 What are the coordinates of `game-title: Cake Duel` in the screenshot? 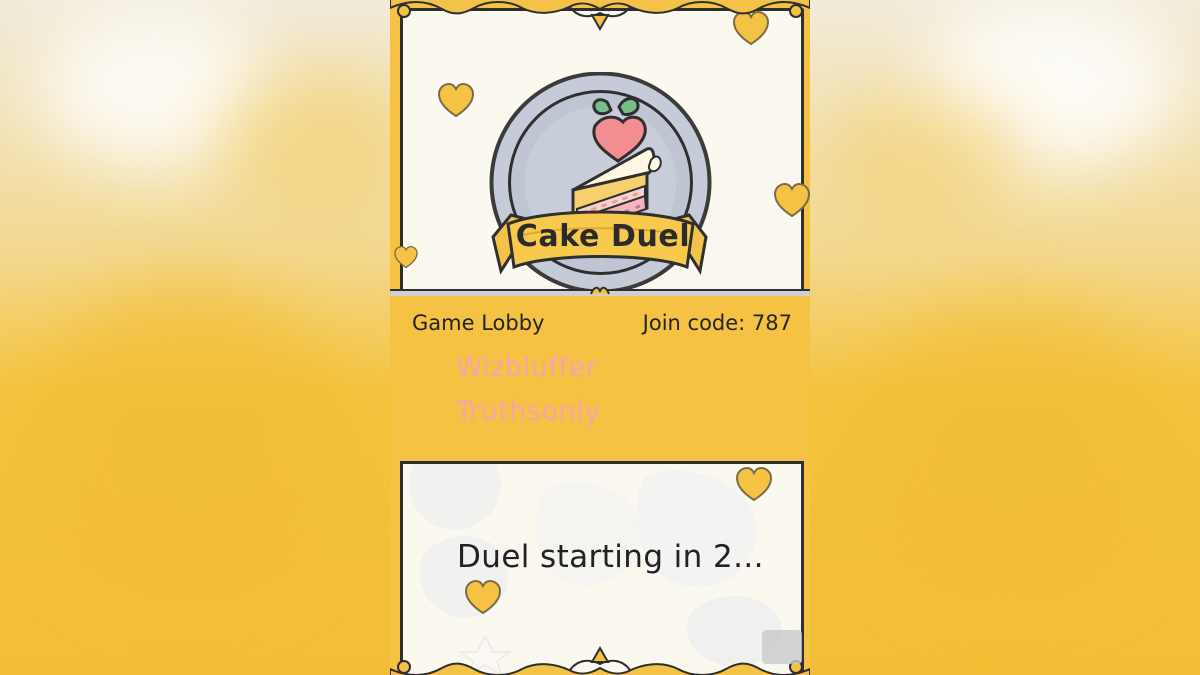 It's located at (603, 236).